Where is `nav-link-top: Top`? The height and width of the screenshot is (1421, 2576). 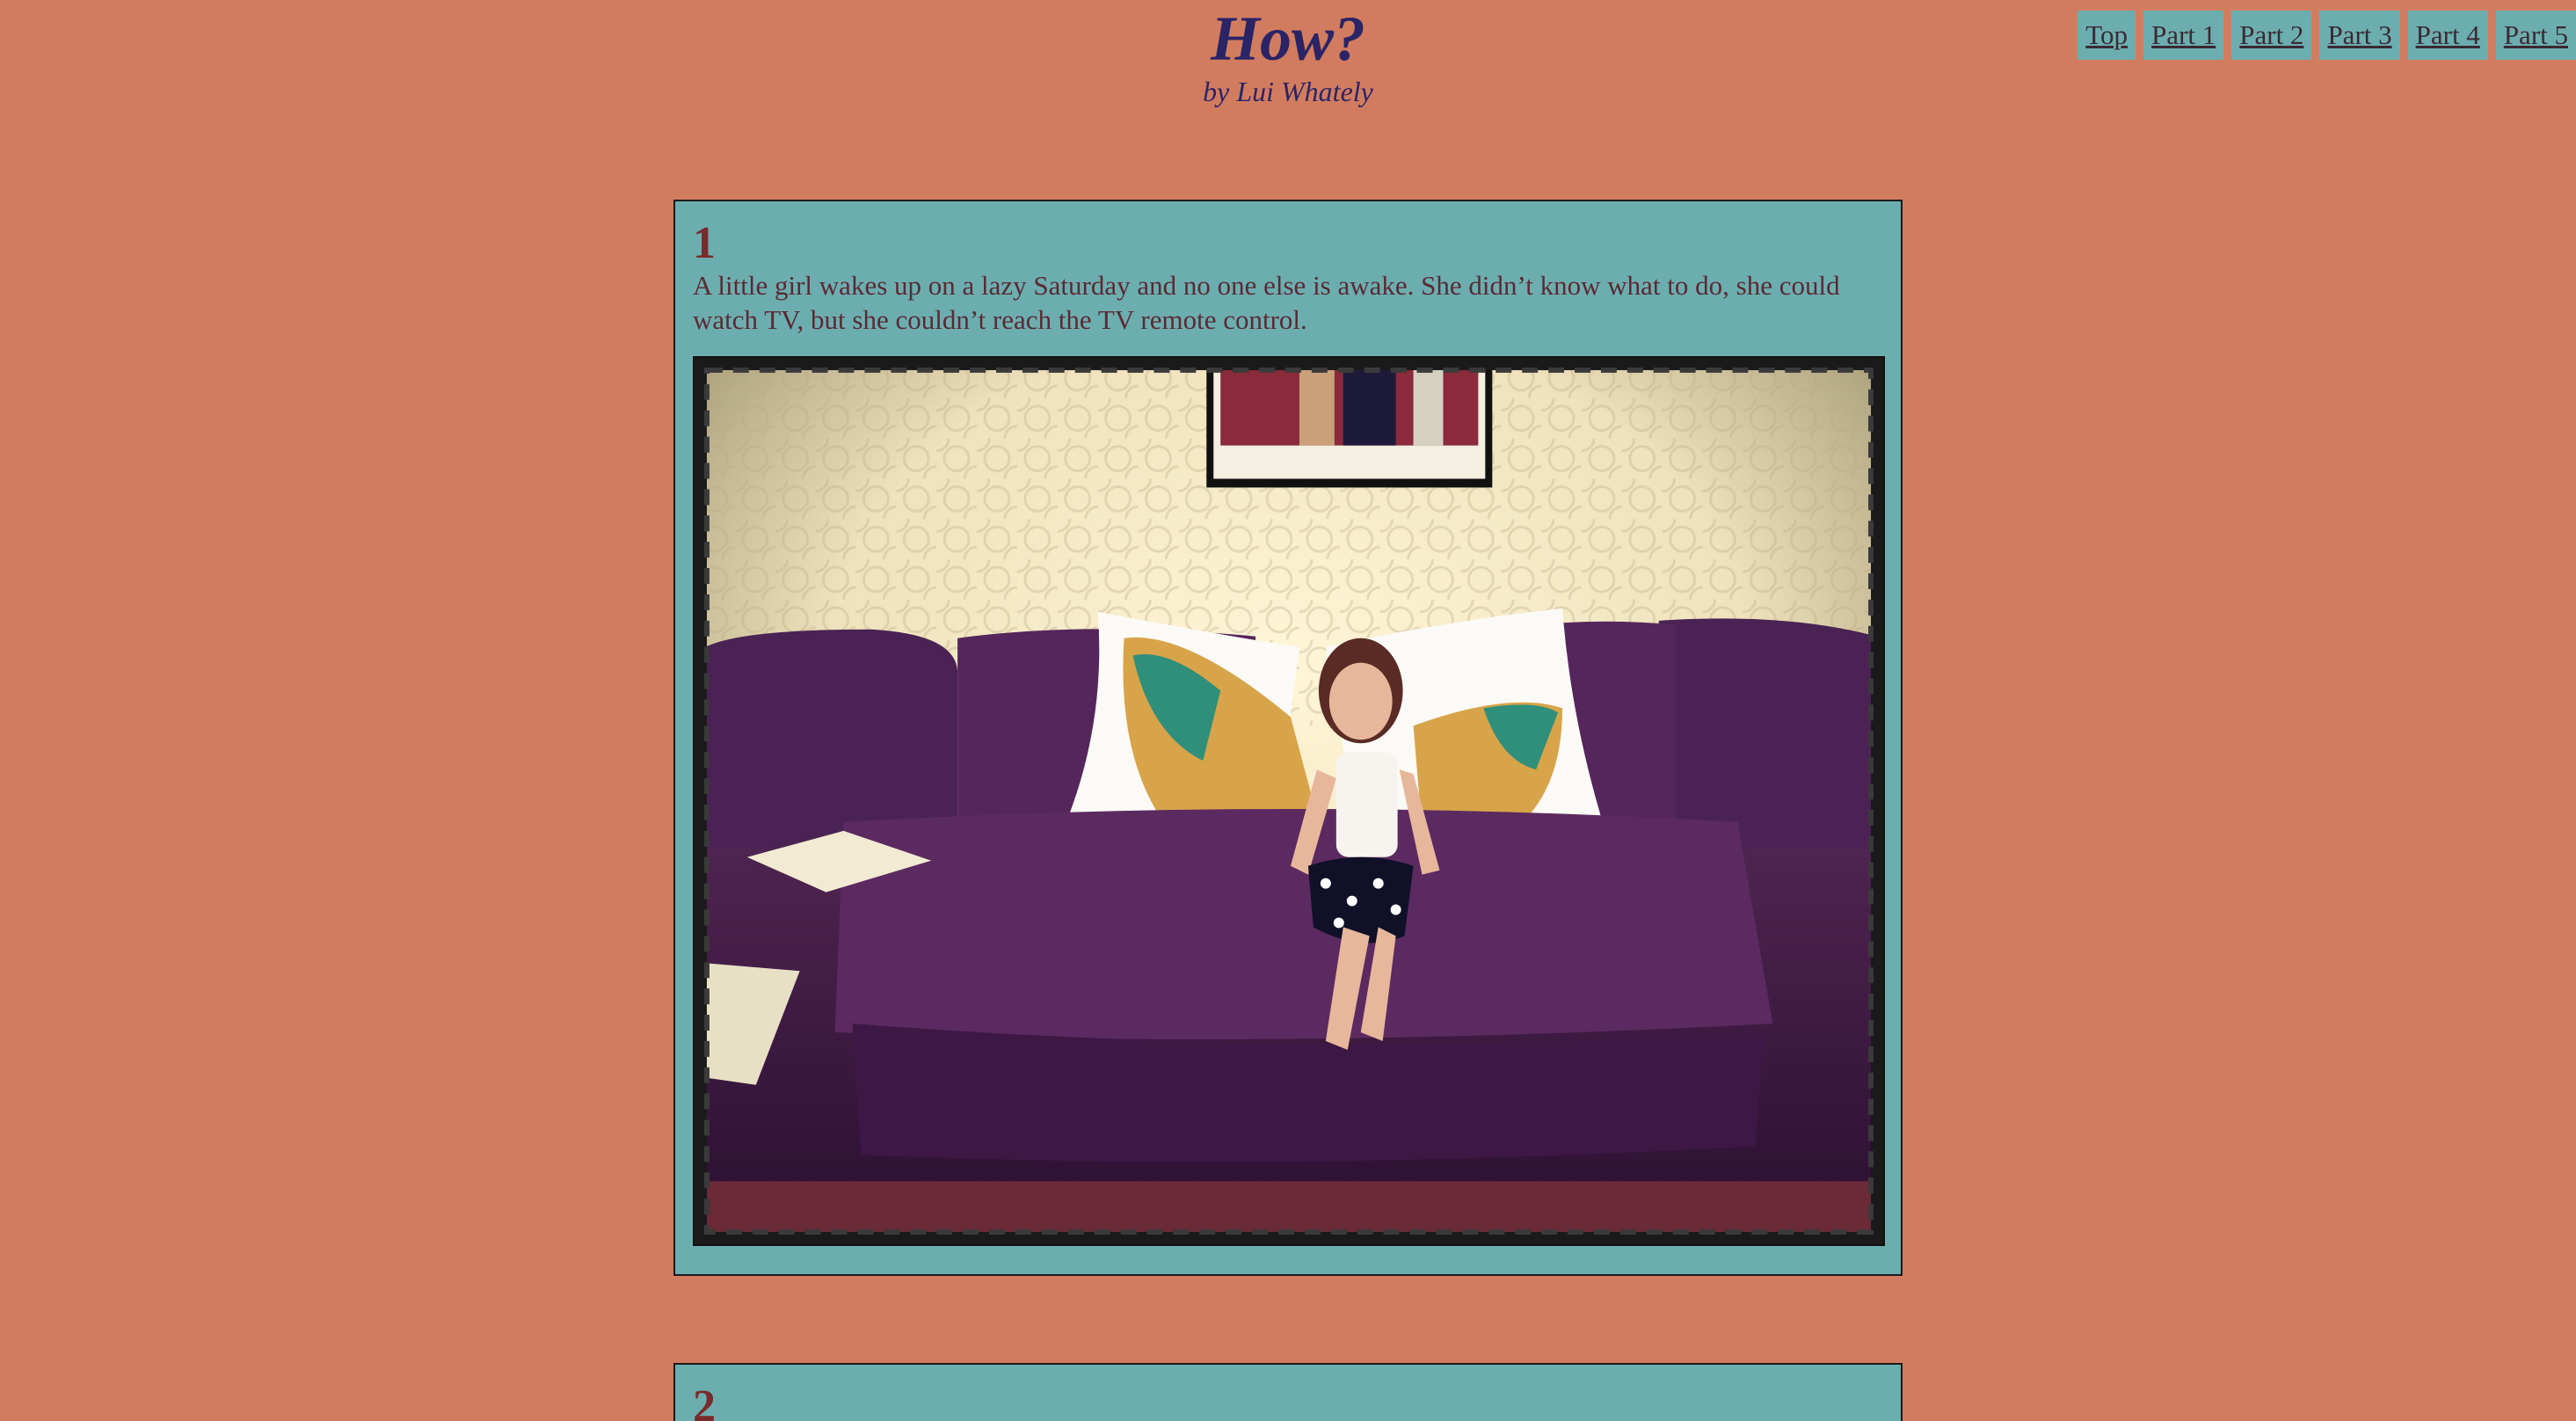
nav-link-top: Top is located at coordinates (2107, 35).